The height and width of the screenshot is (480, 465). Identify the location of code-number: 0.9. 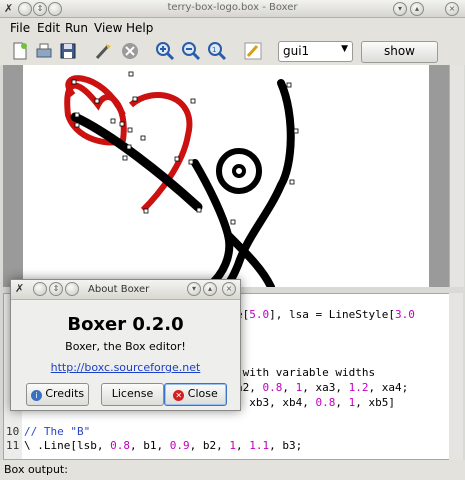
(179, 446).